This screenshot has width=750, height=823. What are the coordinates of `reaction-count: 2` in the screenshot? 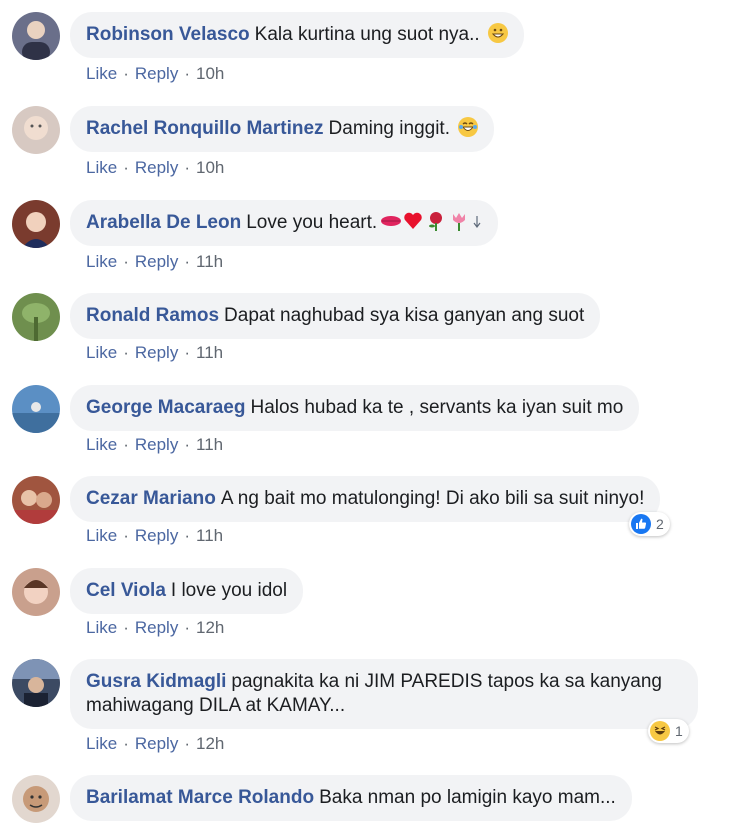 It's located at (649, 524).